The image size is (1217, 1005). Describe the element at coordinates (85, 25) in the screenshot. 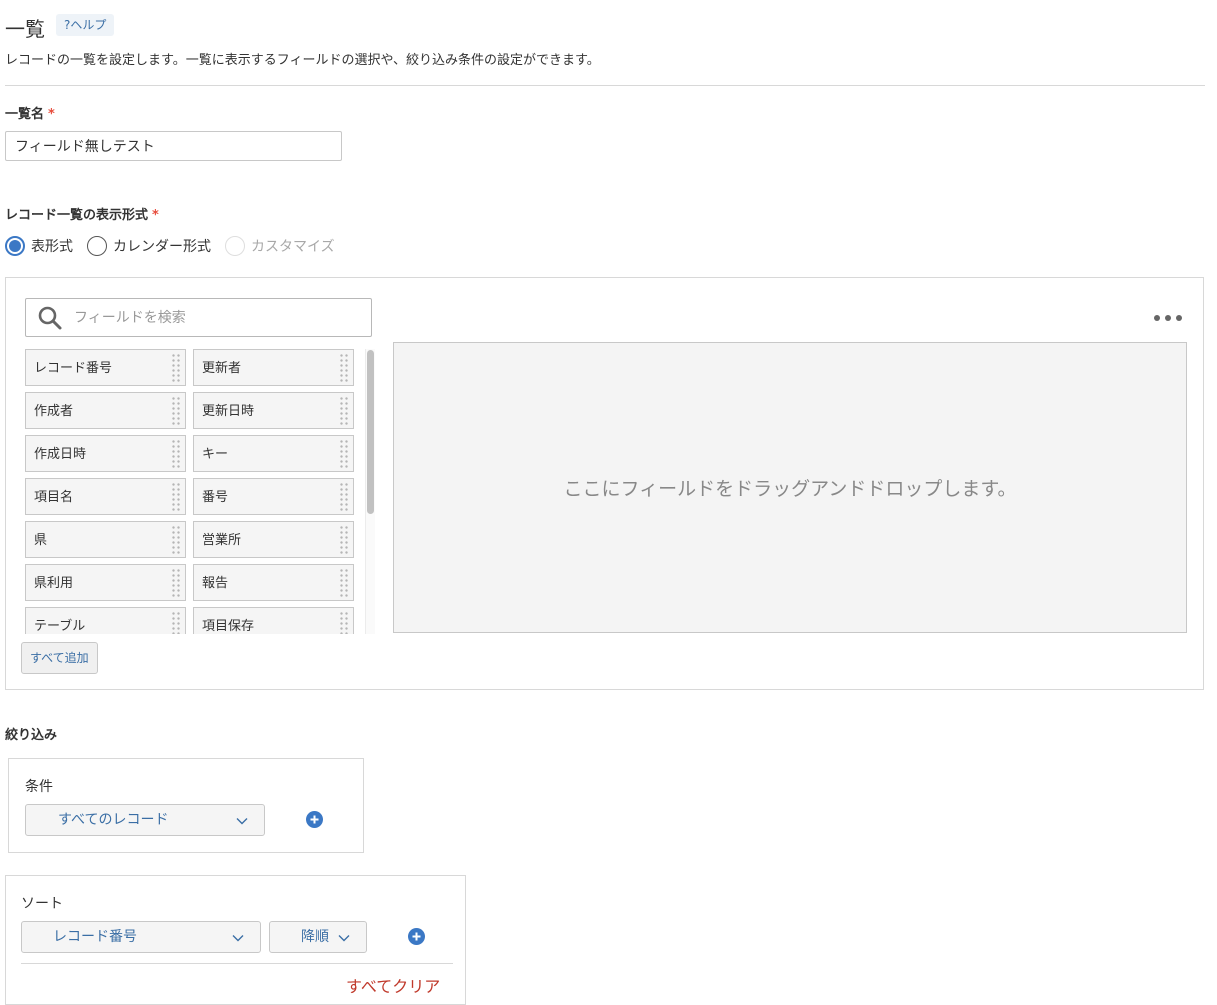

I see `help-link: ?ヘルプ` at that location.